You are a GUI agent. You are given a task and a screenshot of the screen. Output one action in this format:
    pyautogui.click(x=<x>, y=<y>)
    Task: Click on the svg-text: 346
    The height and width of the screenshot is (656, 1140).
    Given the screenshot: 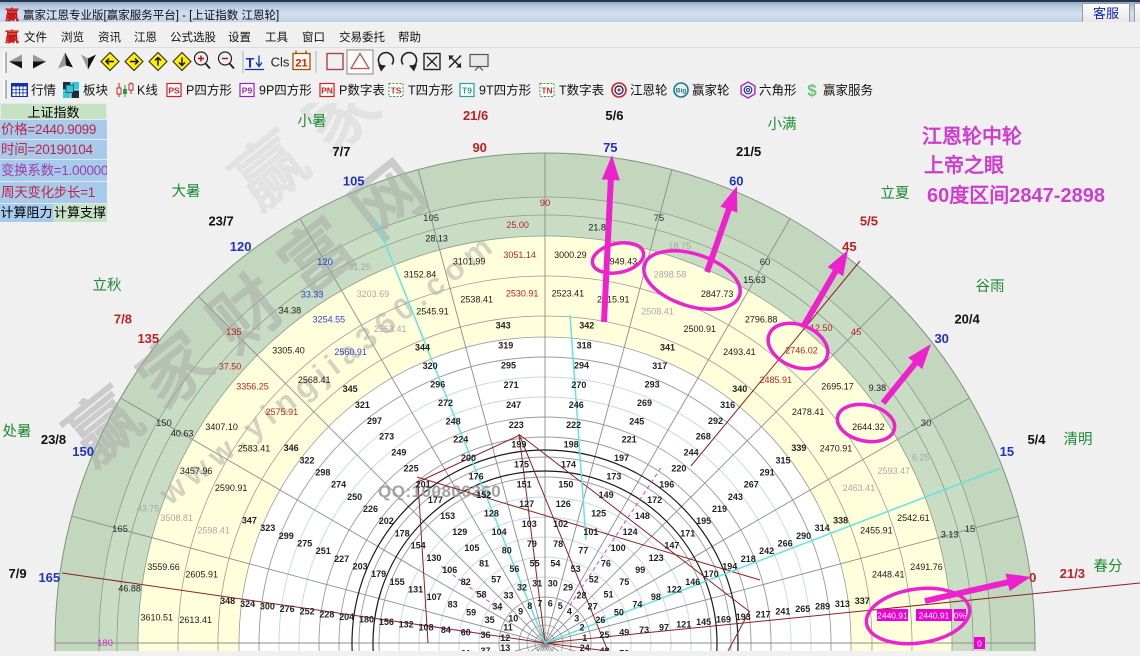 What is the action you would take?
    pyautogui.click(x=291, y=448)
    